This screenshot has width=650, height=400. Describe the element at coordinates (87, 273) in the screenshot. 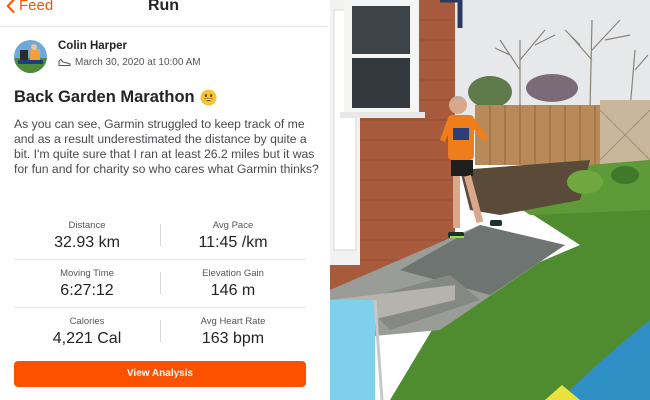

I see `stat-label: Moving Time` at that location.